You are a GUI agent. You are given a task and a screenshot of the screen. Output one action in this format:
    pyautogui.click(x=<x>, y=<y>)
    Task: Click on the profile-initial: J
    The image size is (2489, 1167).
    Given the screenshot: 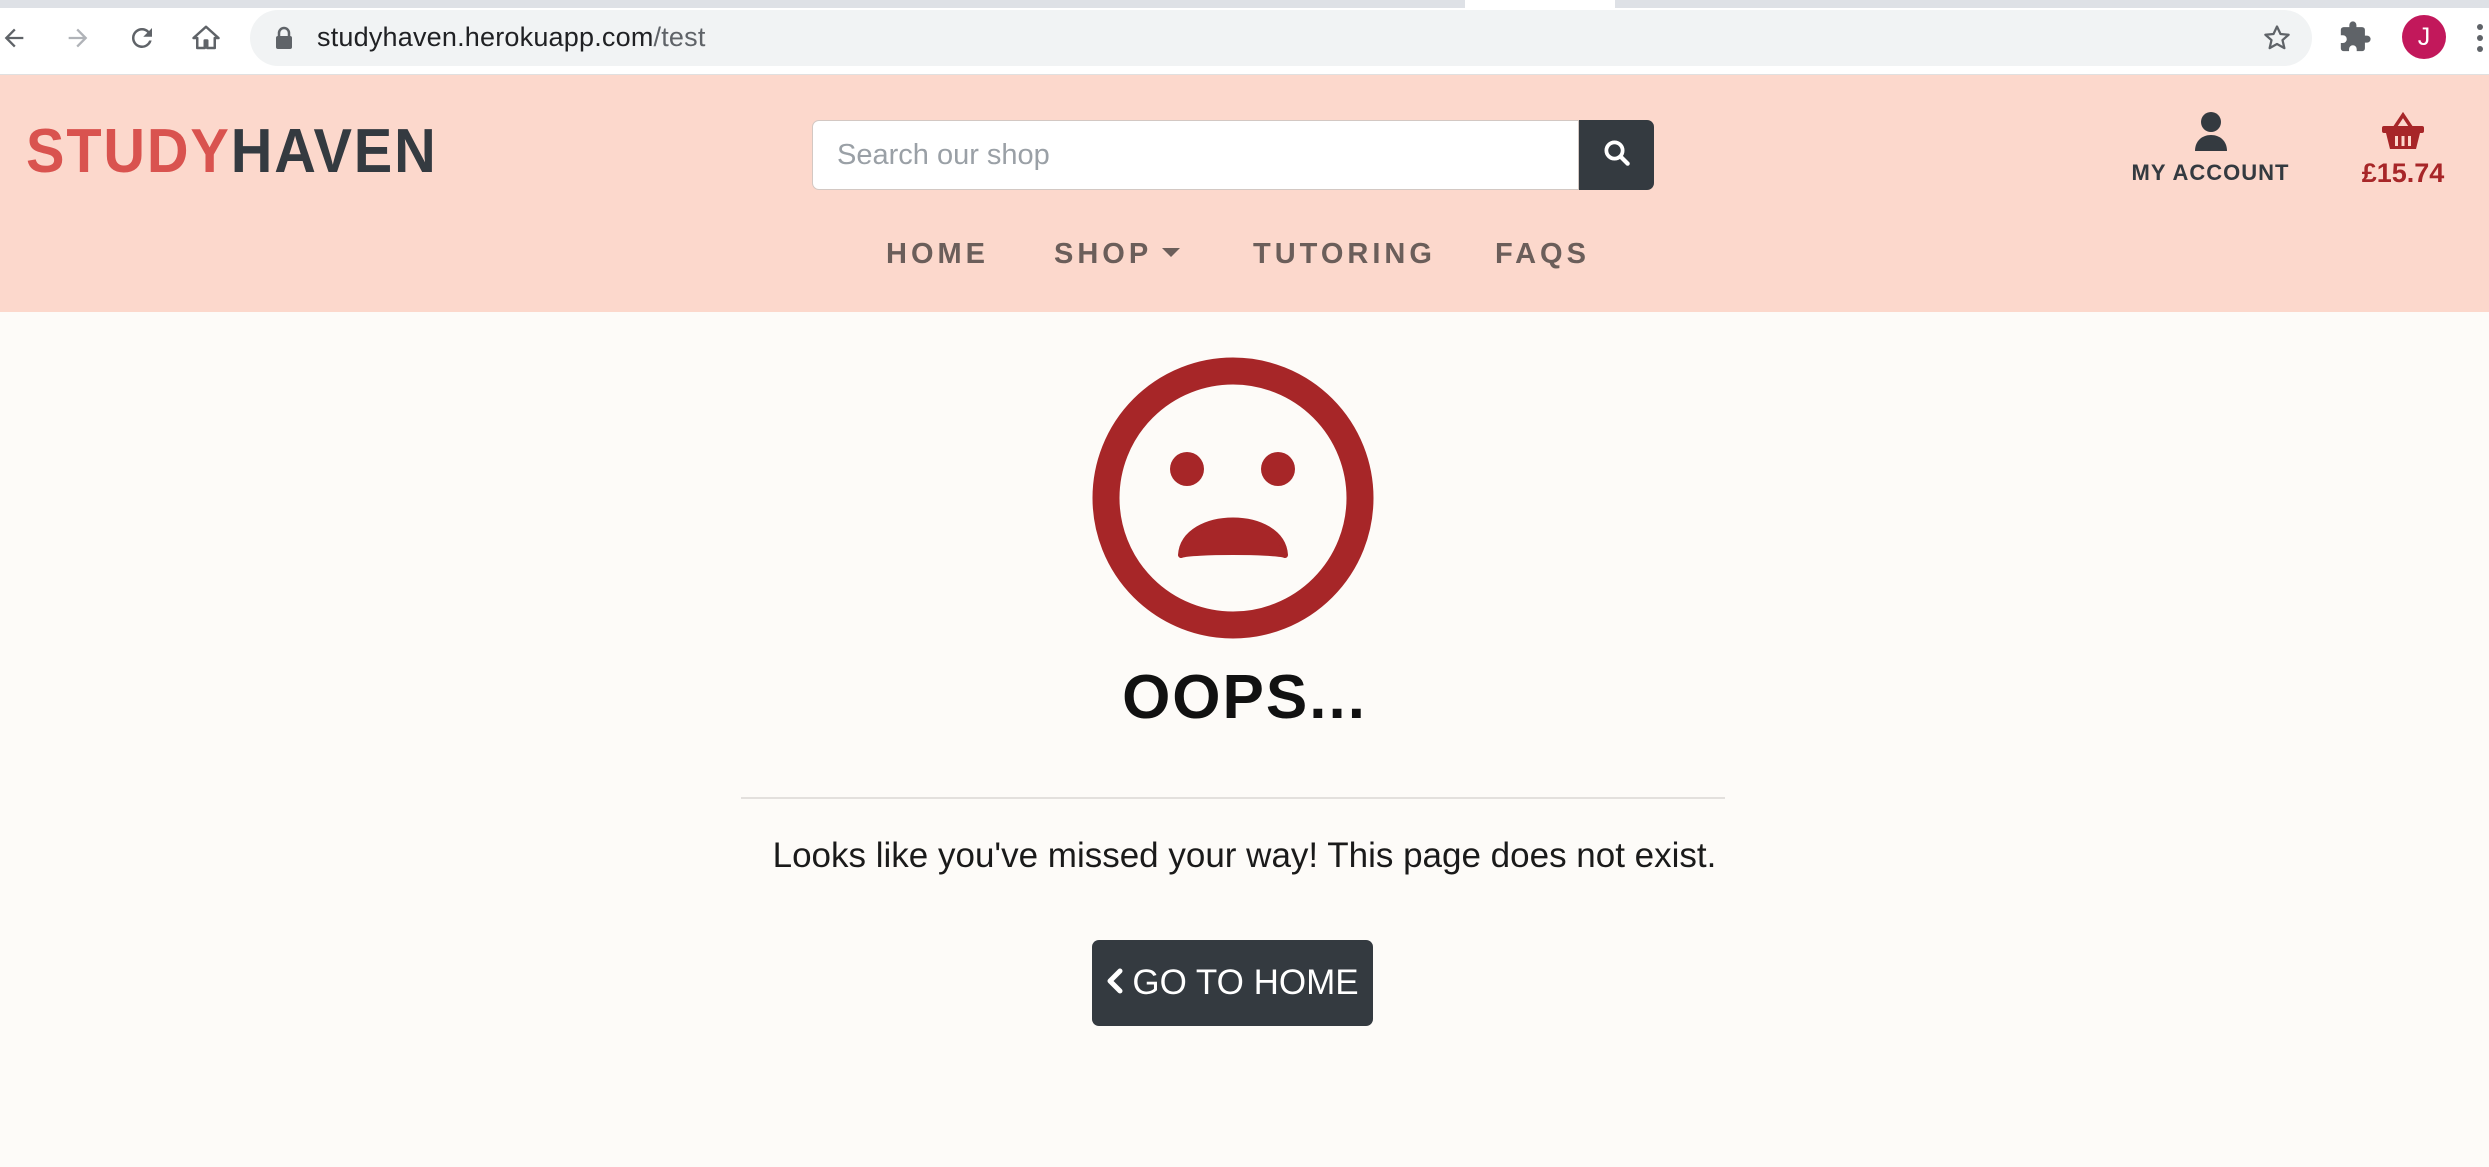 What is the action you would take?
    pyautogui.click(x=2424, y=36)
    